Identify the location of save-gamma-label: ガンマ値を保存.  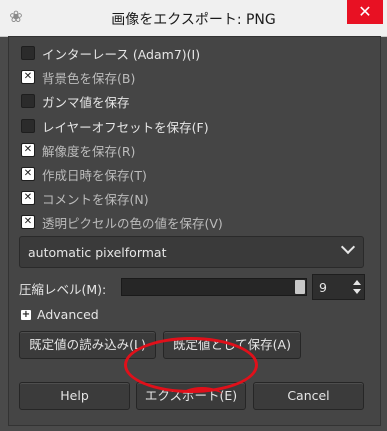
(86, 102).